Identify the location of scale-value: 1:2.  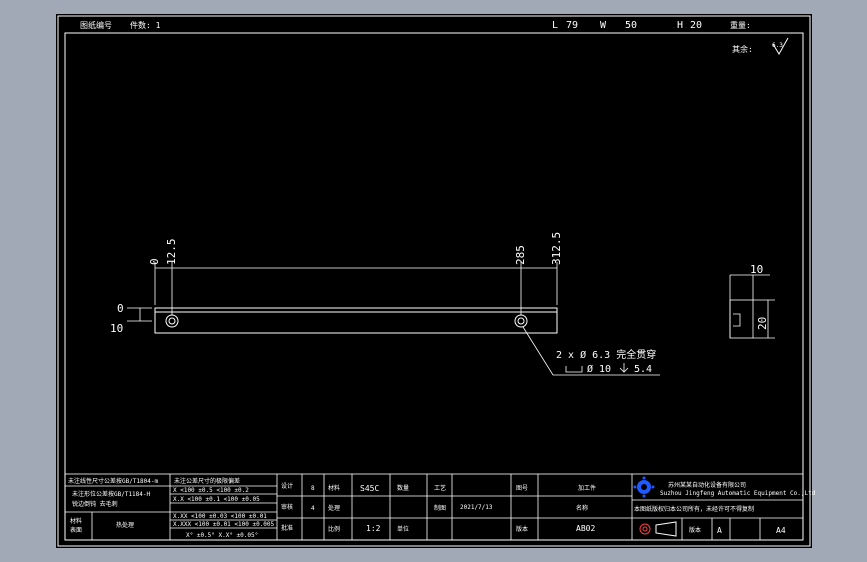
(373, 528).